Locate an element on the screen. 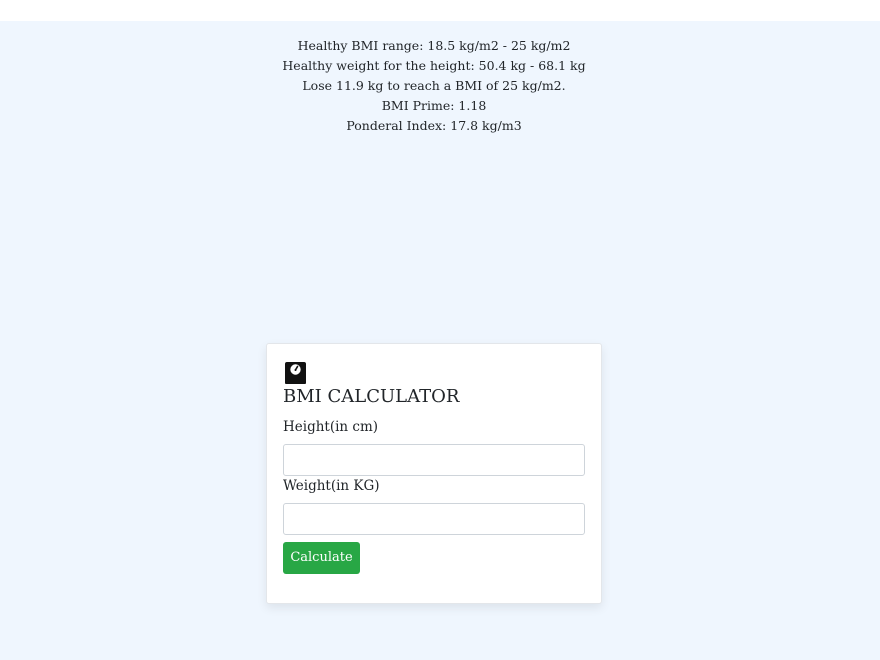 The width and height of the screenshot is (880, 660). calculator-title: BMI CALCULATOR is located at coordinates (371, 396).